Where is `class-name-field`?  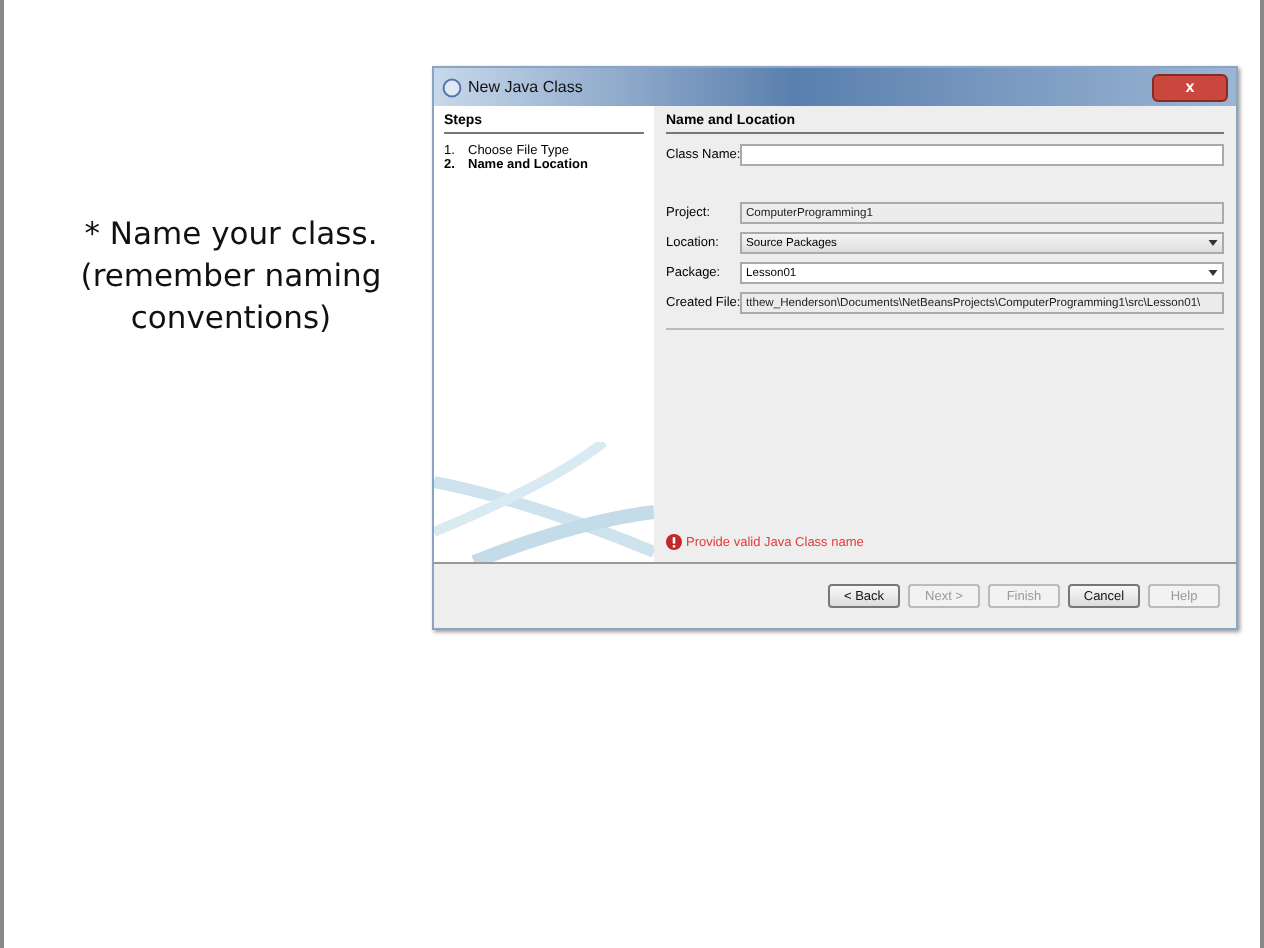
class-name-field is located at coordinates (982, 155).